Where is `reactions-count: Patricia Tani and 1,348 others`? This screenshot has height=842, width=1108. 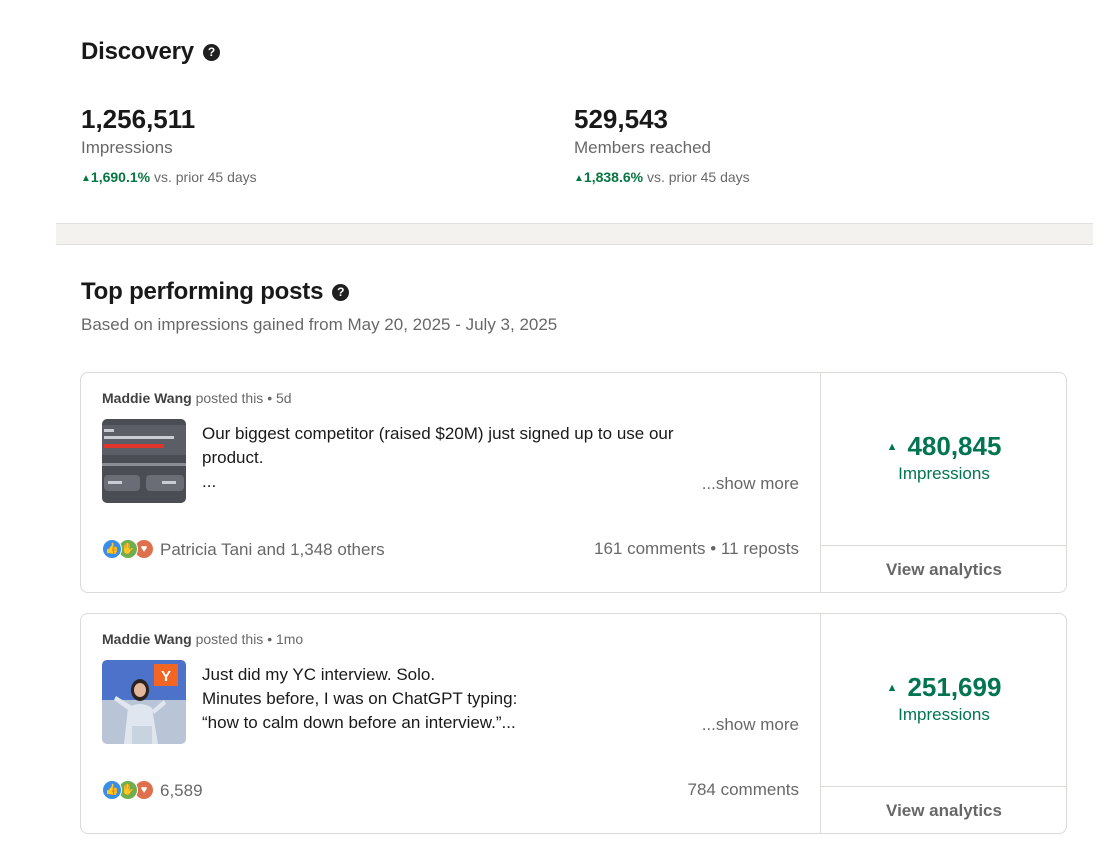
reactions-count: Patricia Tani and 1,348 others is located at coordinates (272, 549).